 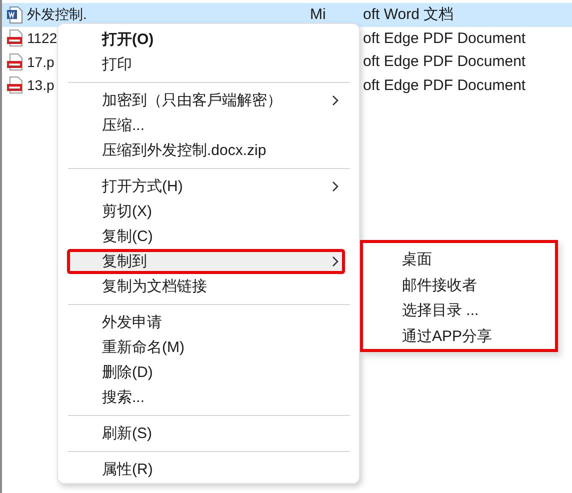 I want to click on file-name: 1122, so click(x=42, y=38).